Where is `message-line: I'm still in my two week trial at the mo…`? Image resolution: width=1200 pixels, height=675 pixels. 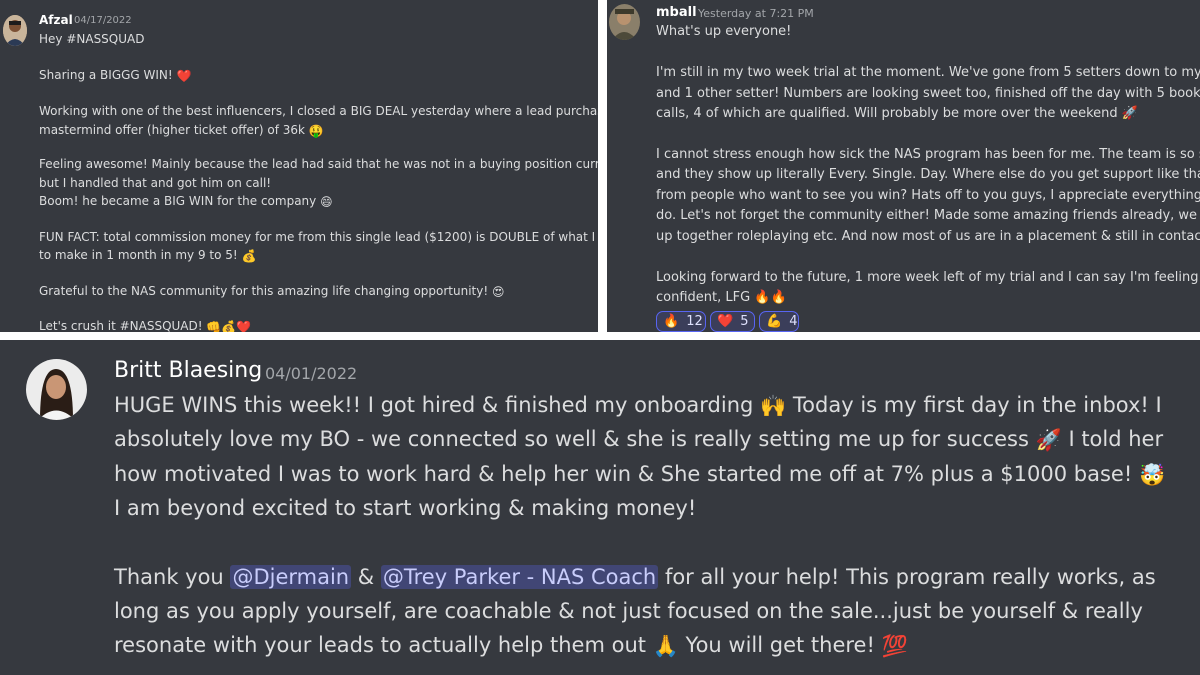 message-line: I'm still in my two week trial at the mo… is located at coordinates (928, 72).